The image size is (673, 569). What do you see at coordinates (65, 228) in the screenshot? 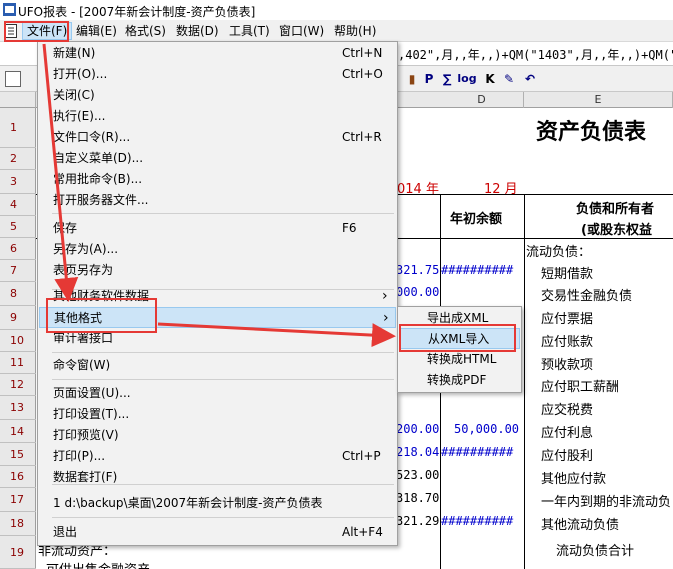
I see `menu-item-label: 保存` at bounding box center [65, 228].